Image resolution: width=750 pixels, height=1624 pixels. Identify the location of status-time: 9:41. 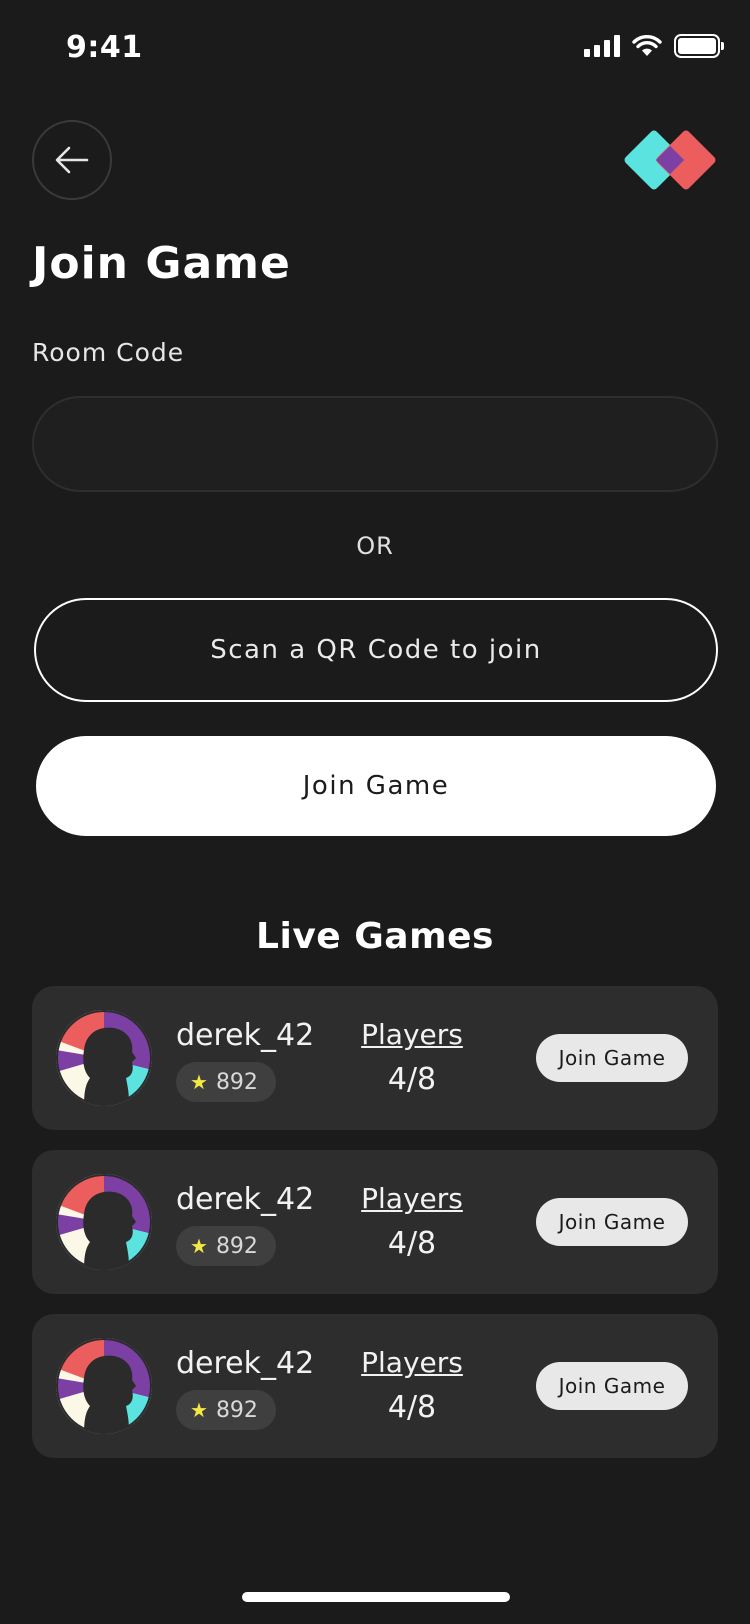
(104, 47).